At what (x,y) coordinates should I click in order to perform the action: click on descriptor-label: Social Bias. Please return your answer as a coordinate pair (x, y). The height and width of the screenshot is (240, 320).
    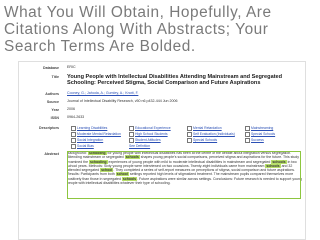
    Looking at the image, I should click on (85, 146).